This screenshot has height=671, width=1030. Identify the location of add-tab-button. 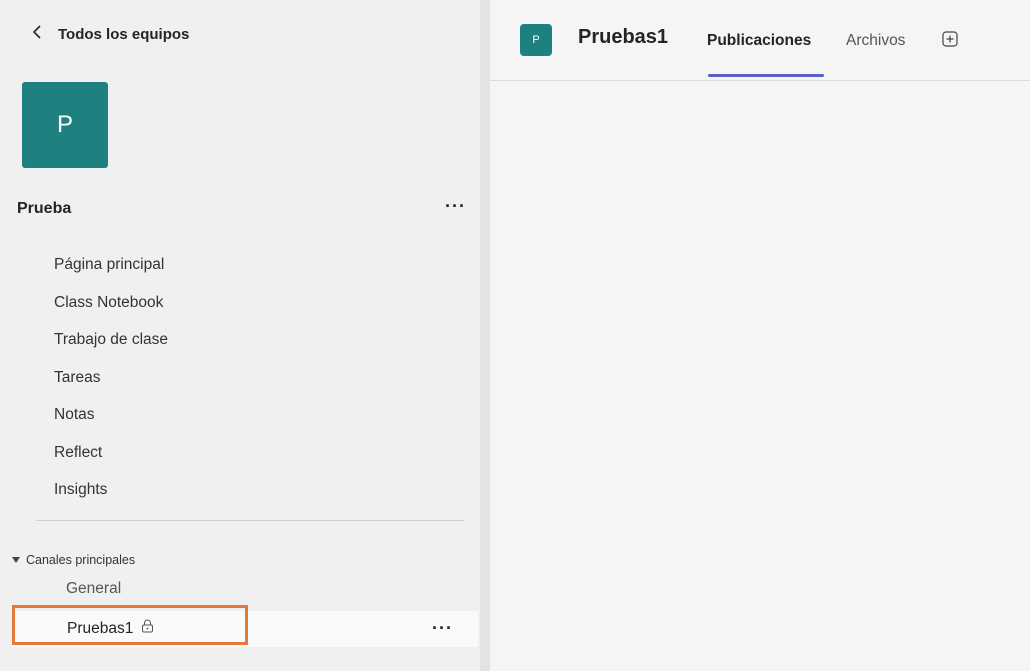
(950, 39).